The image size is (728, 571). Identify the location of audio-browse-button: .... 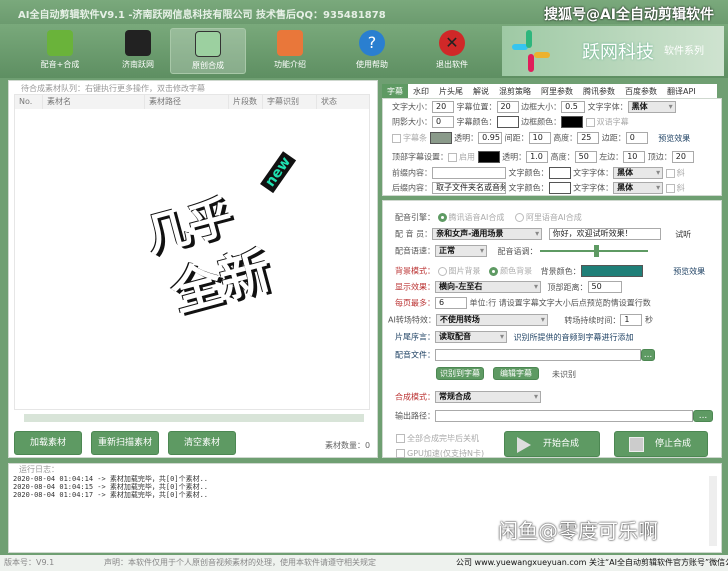
(648, 355).